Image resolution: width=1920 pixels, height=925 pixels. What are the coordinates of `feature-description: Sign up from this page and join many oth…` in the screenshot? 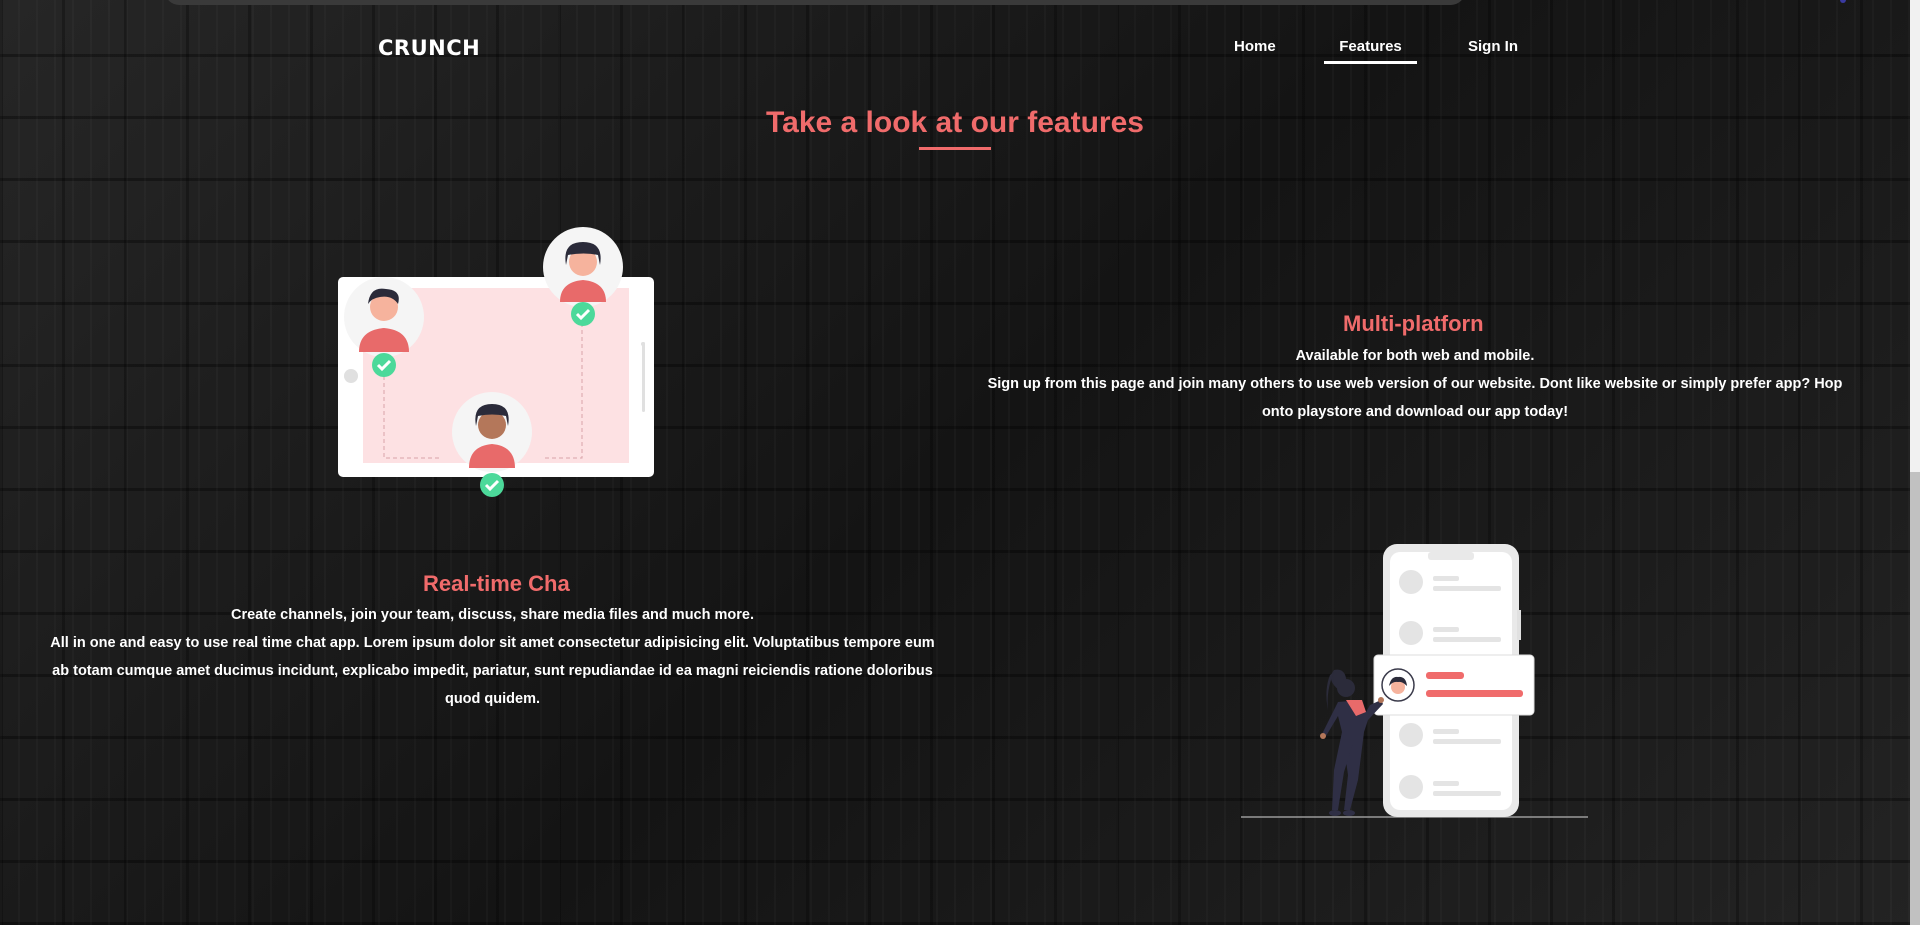 It's located at (1415, 398).